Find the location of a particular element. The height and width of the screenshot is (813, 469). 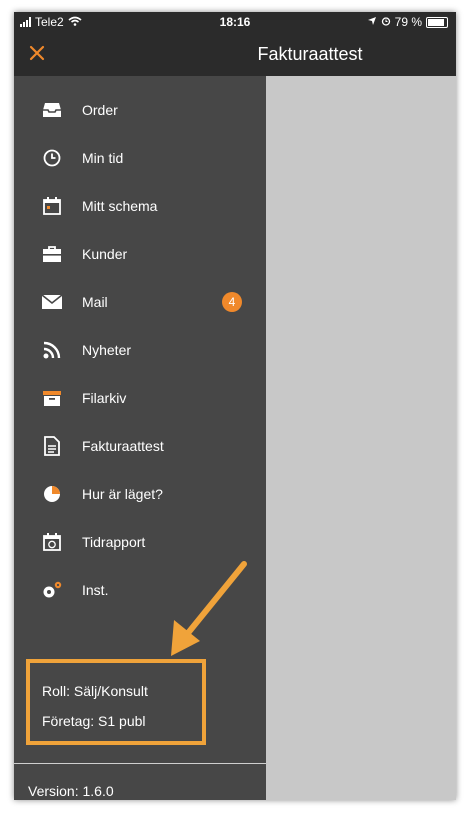

clock-icon is located at coordinates (52, 158).